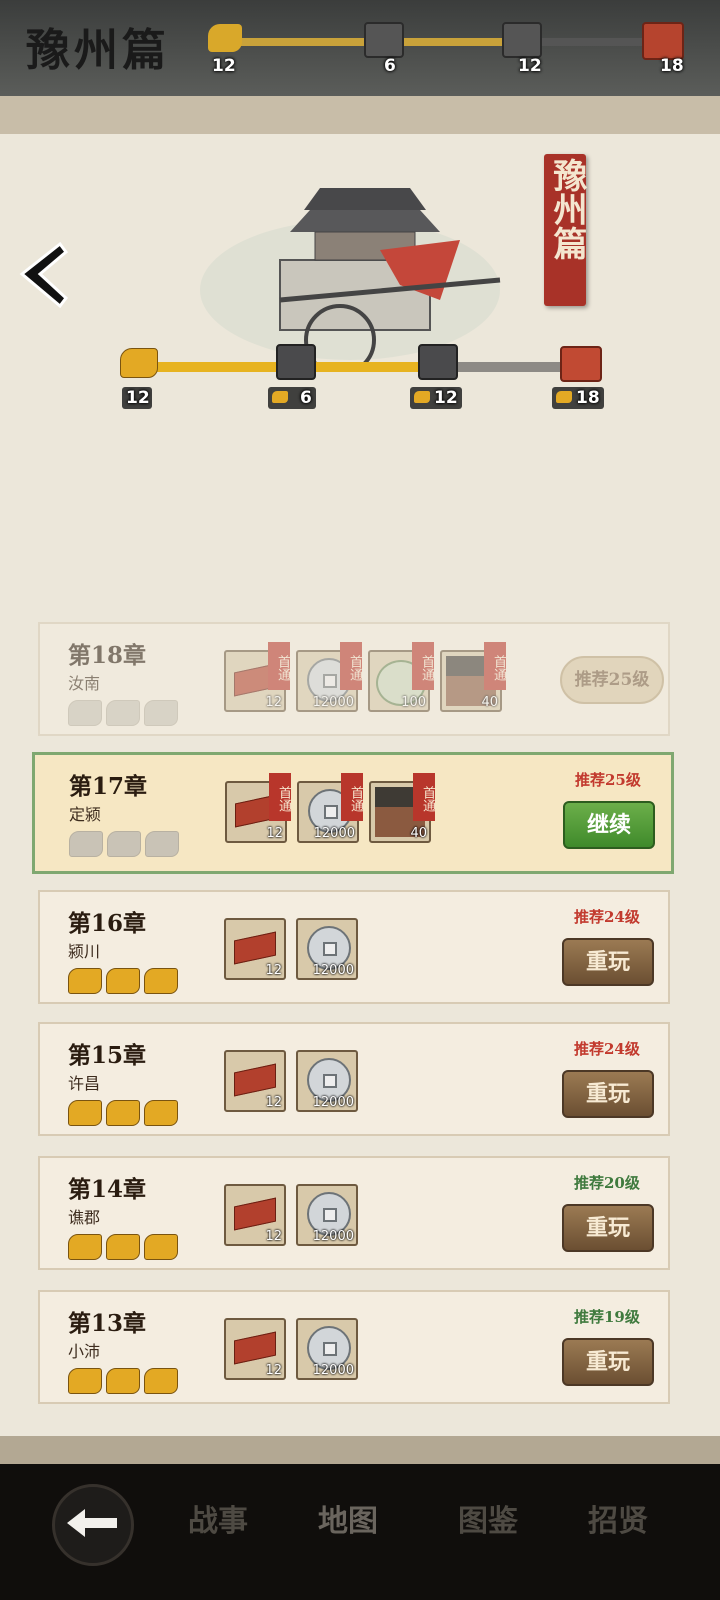 The image size is (720, 1600). What do you see at coordinates (84, 1083) in the screenshot?
I see `chapter-place: 许昌` at bounding box center [84, 1083].